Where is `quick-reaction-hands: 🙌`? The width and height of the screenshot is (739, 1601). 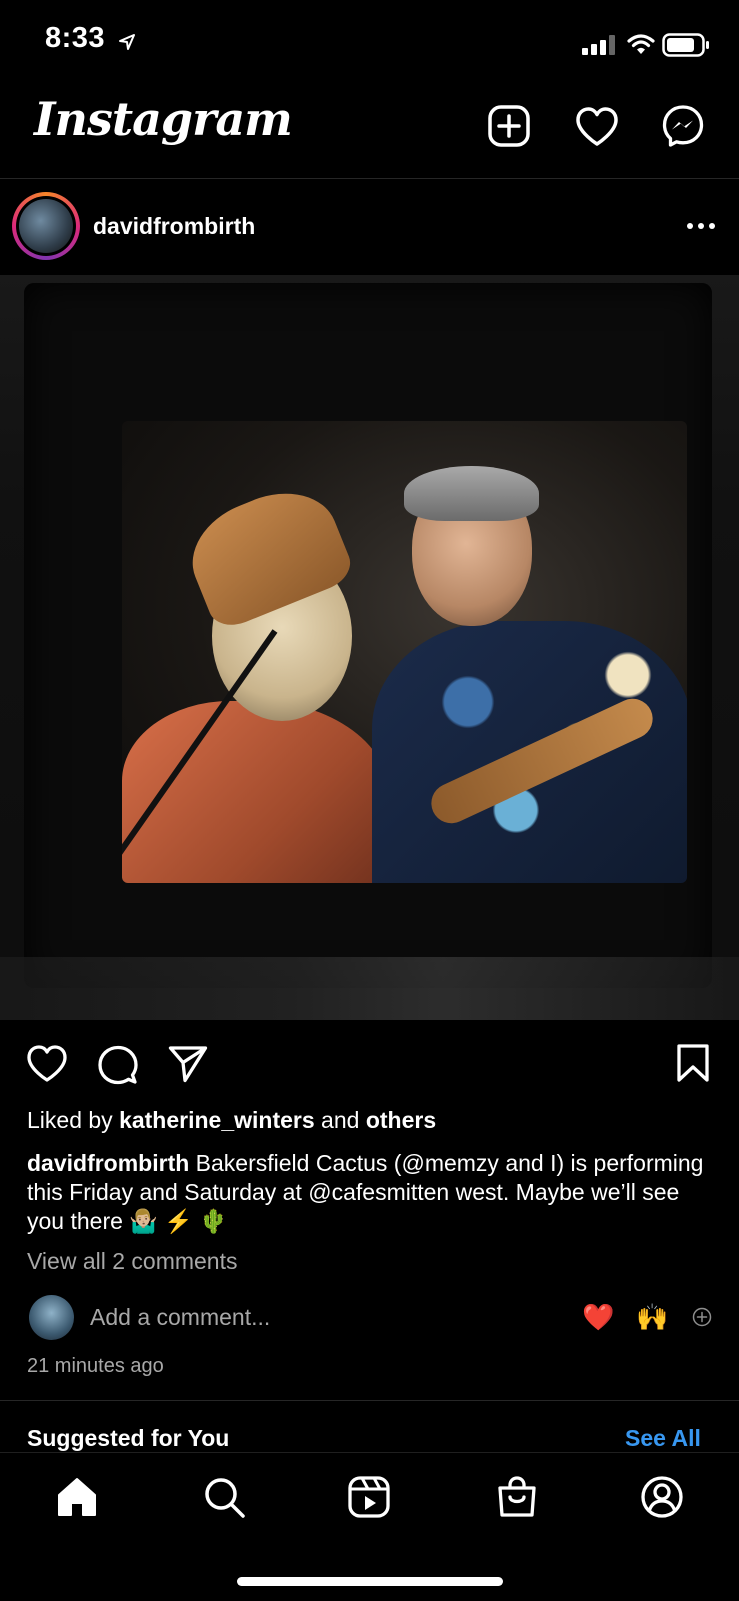 quick-reaction-hands: 🙌 is located at coordinates (652, 1317).